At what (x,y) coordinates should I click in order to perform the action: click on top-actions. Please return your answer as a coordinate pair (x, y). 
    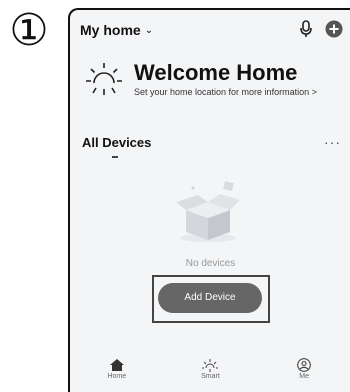
    Looking at the image, I should click on (321, 29).